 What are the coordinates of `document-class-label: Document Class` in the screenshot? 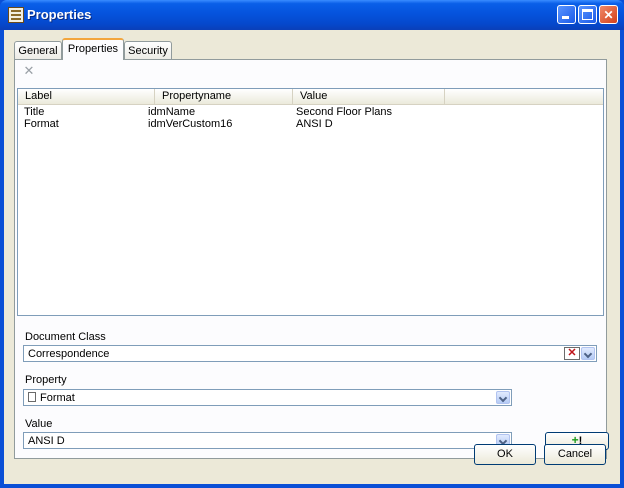 It's located at (65, 337).